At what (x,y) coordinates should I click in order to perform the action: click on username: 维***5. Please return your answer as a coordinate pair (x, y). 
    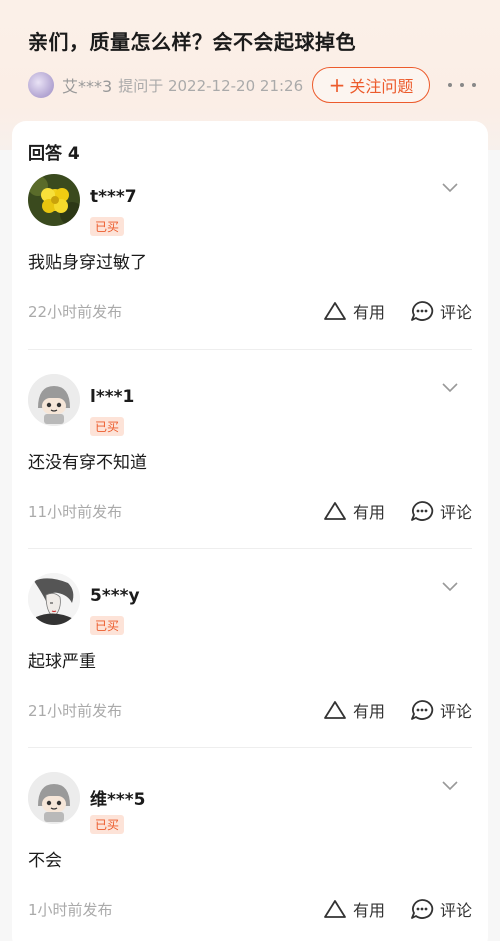
    Looking at the image, I should click on (118, 797).